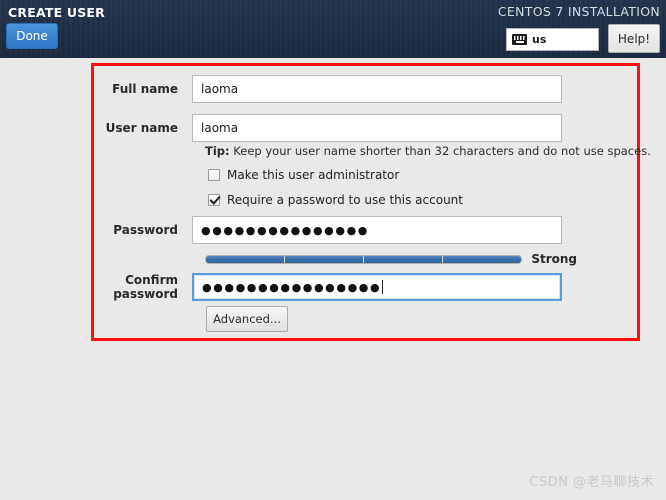 The image size is (666, 500). Describe the element at coordinates (313, 175) in the screenshot. I see `make-administrator-label: Make this user administrator` at that location.